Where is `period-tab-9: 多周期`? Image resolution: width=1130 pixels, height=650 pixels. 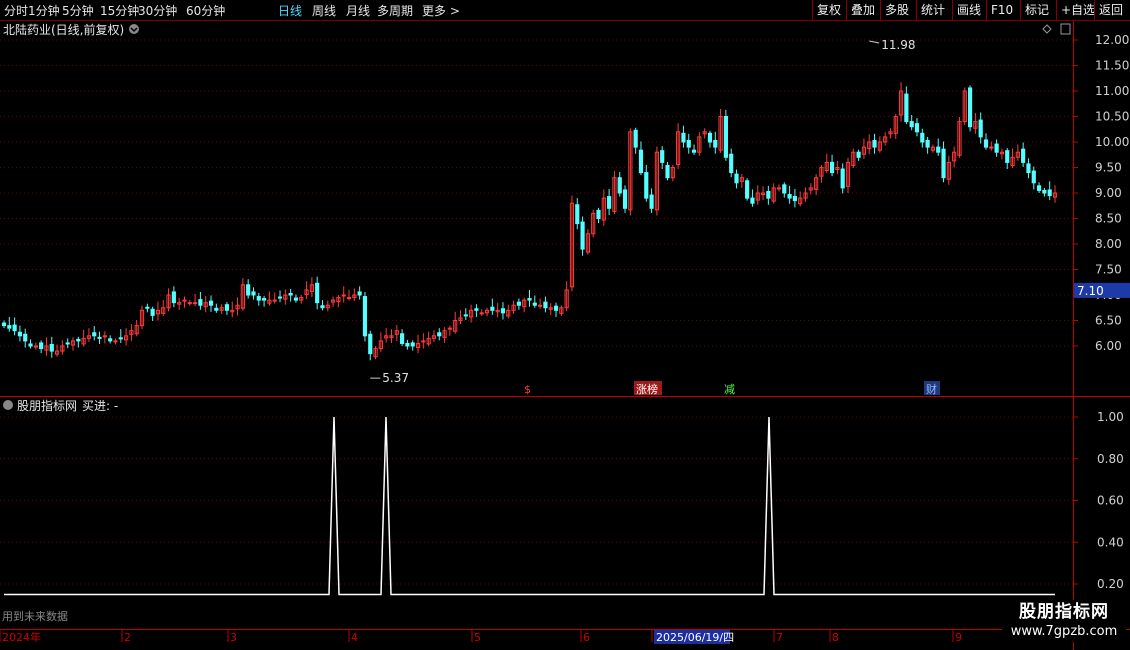 period-tab-9: 多周期 is located at coordinates (395, 10).